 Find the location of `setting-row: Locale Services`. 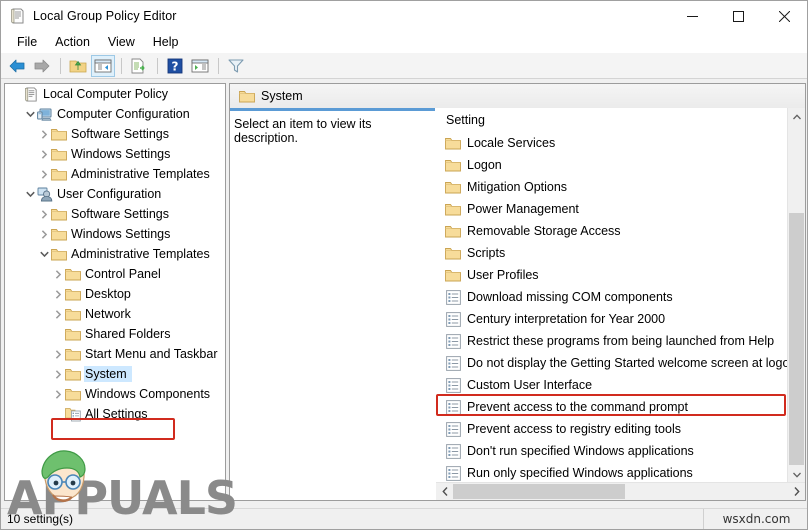

setting-row: Locale Services is located at coordinates (620, 143).